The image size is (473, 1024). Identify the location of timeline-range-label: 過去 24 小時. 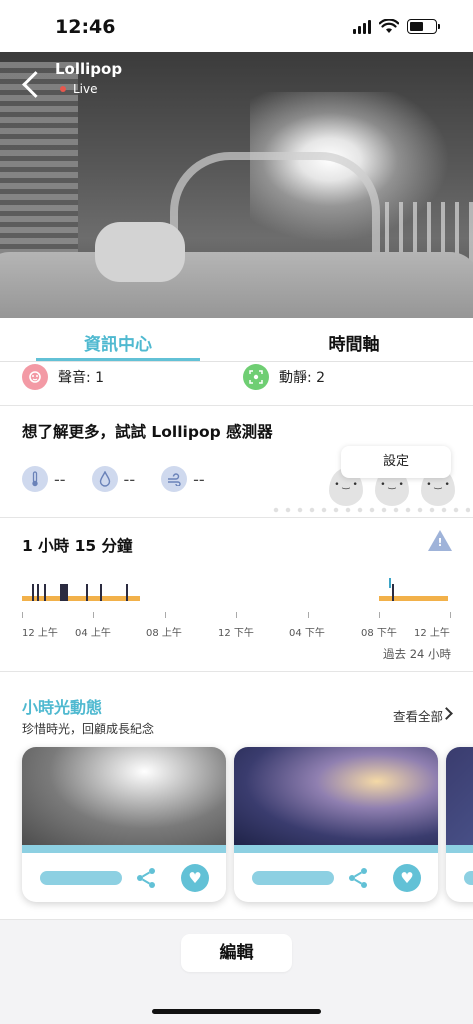
(417, 654).